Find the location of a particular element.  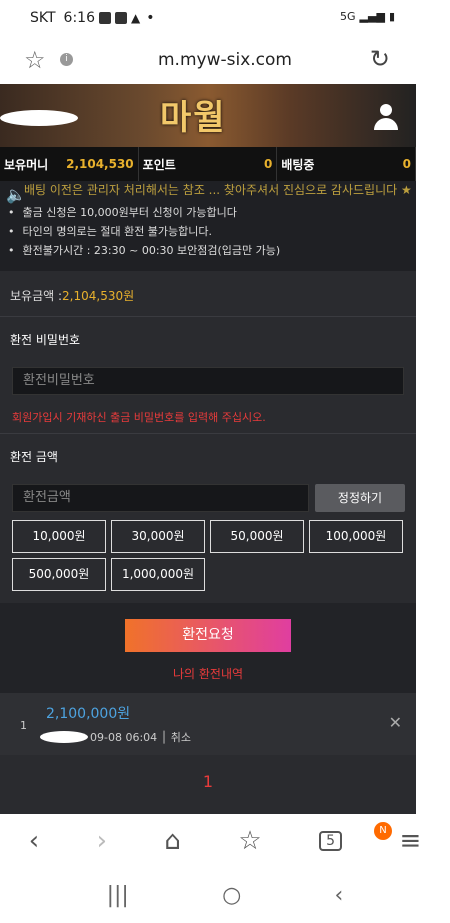

stat-point: 포인트 0 is located at coordinates (208, 164).